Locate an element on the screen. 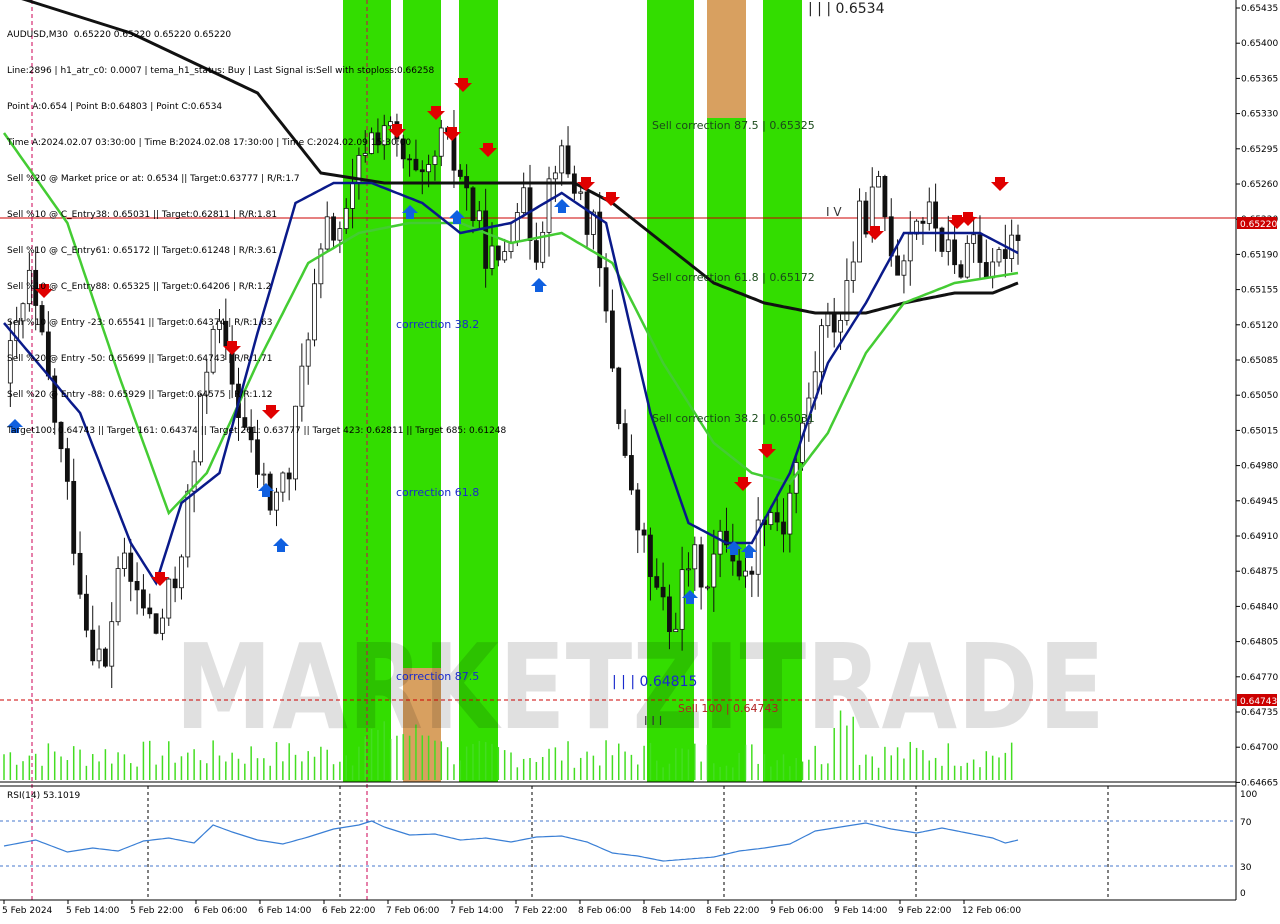  price-tick-label: 0.64805 is located at coordinates (1259, 643).